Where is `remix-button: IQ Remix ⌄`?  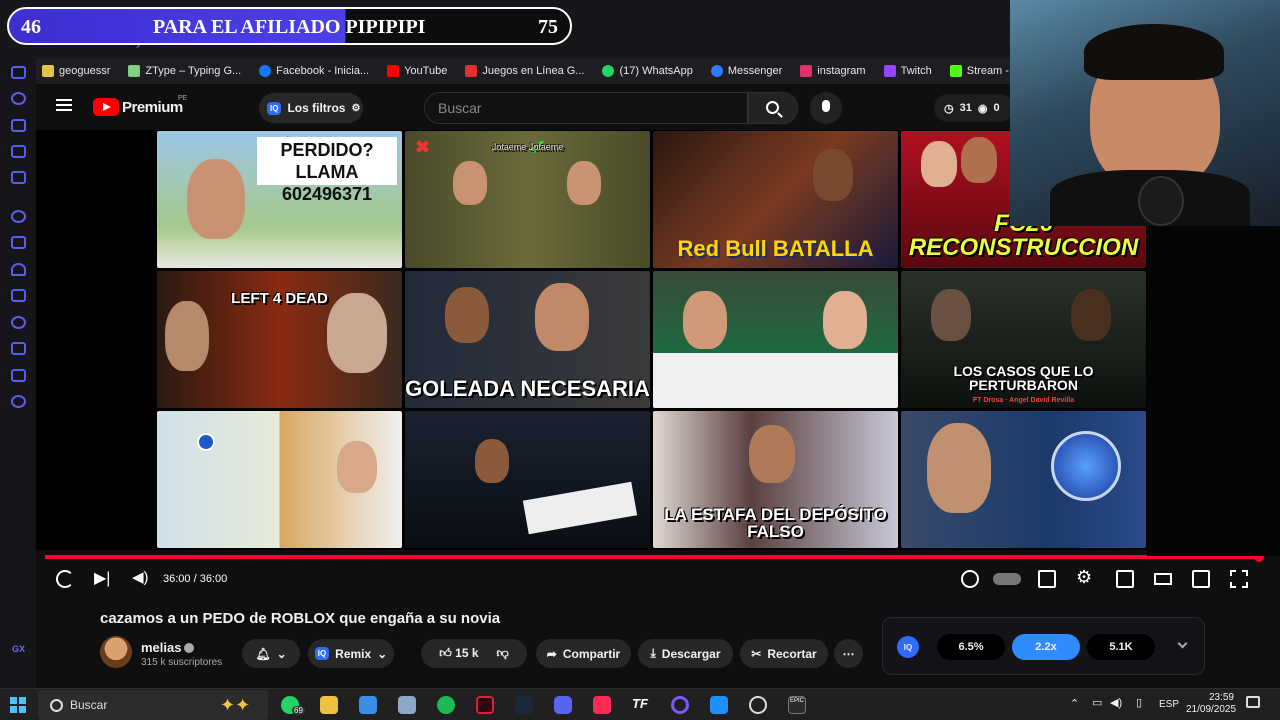
remix-button: IQ Remix ⌄ is located at coordinates (351, 653).